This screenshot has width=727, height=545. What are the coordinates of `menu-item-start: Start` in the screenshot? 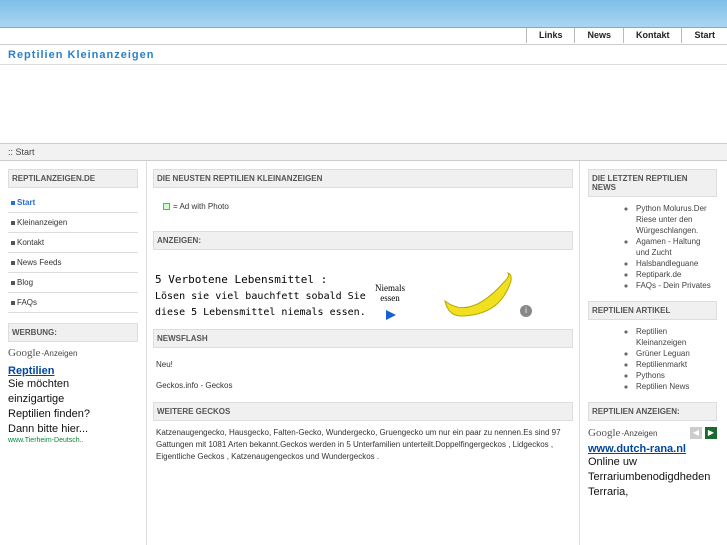 It's located at (73, 203).